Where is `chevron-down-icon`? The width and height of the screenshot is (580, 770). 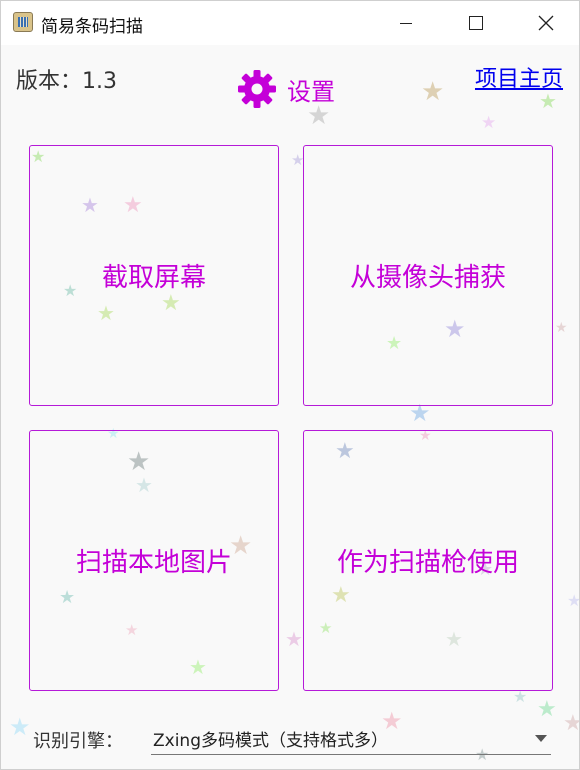 chevron-down-icon is located at coordinates (541, 738).